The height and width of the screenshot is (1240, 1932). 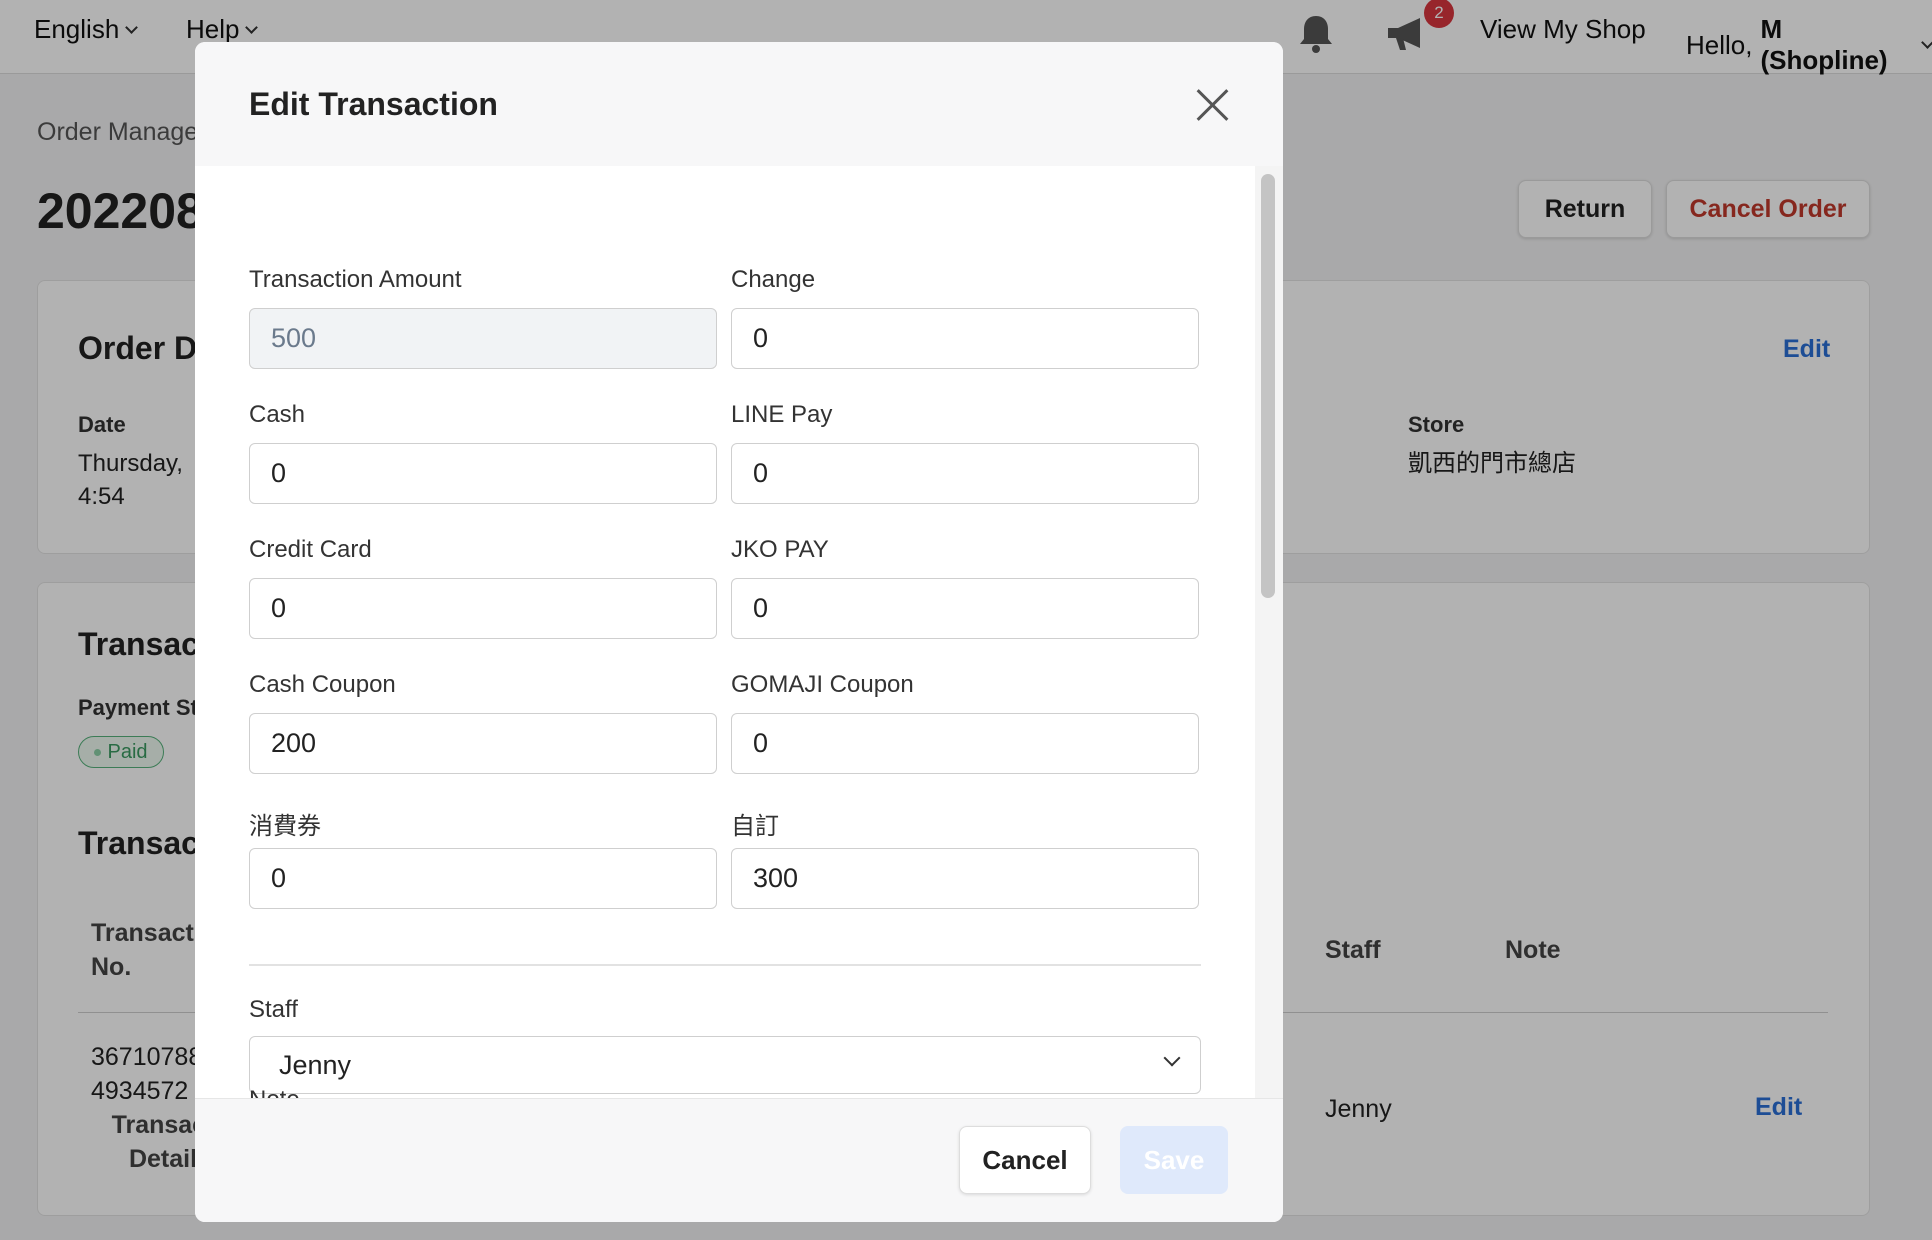 What do you see at coordinates (483, 608) in the screenshot?
I see `credit-card-field` at bounding box center [483, 608].